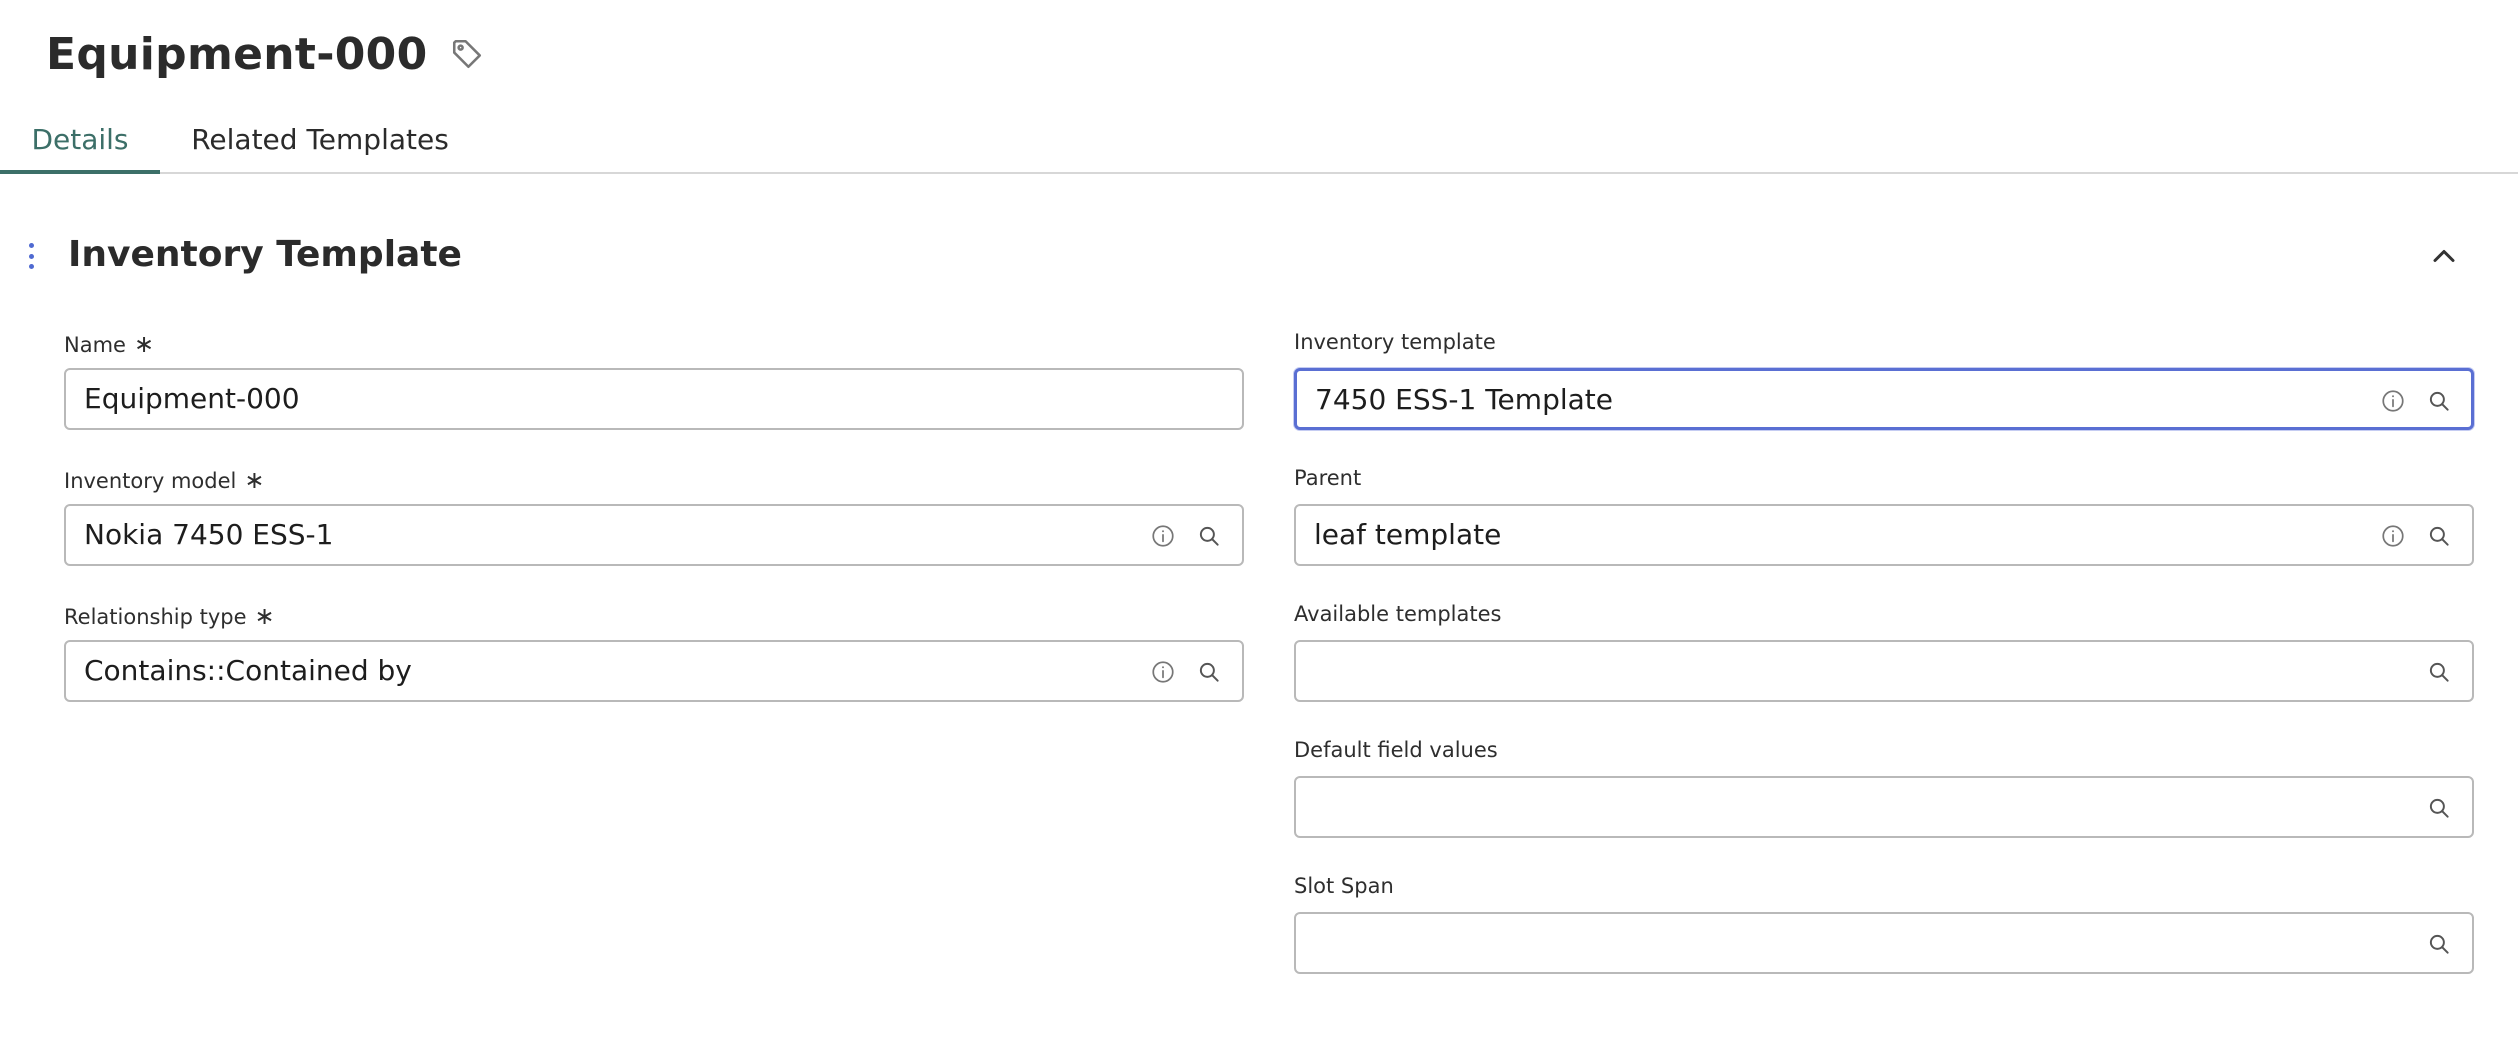 The height and width of the screenshot is (1044, 2518). Describe the element at coordinates (1408, 534) in the screenshot. I see `parent-value: leaf template` at that location.